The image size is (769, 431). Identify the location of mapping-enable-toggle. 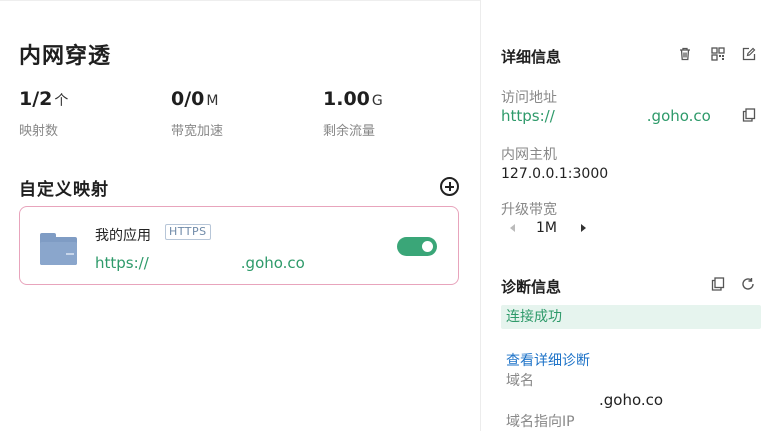
(417, 246).